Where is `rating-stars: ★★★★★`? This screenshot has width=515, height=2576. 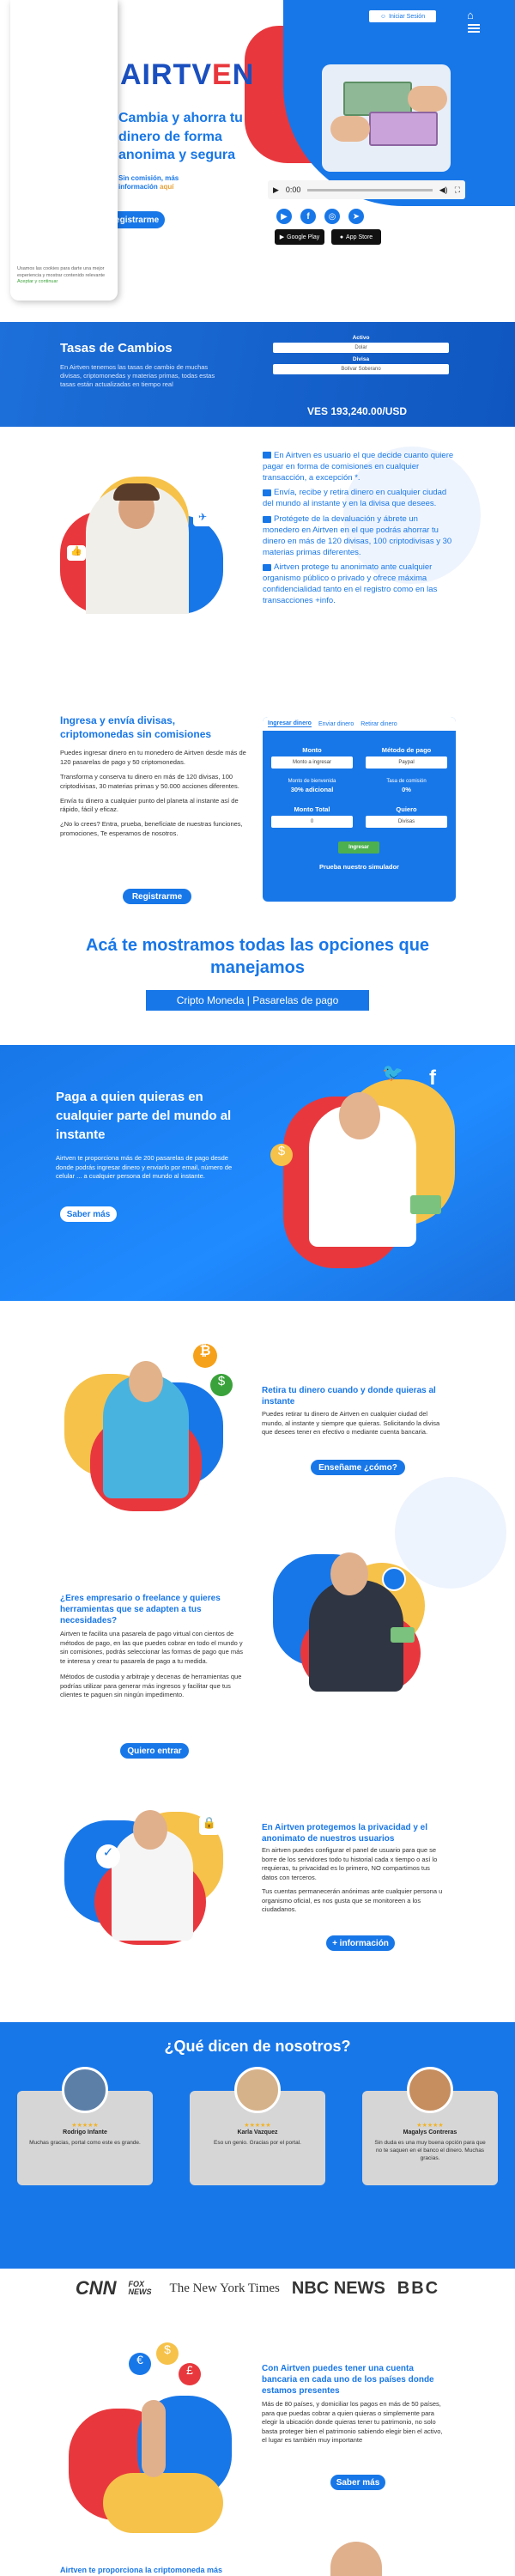 rating-stars: ★★★★★ is located at coordinates (257, 2126).